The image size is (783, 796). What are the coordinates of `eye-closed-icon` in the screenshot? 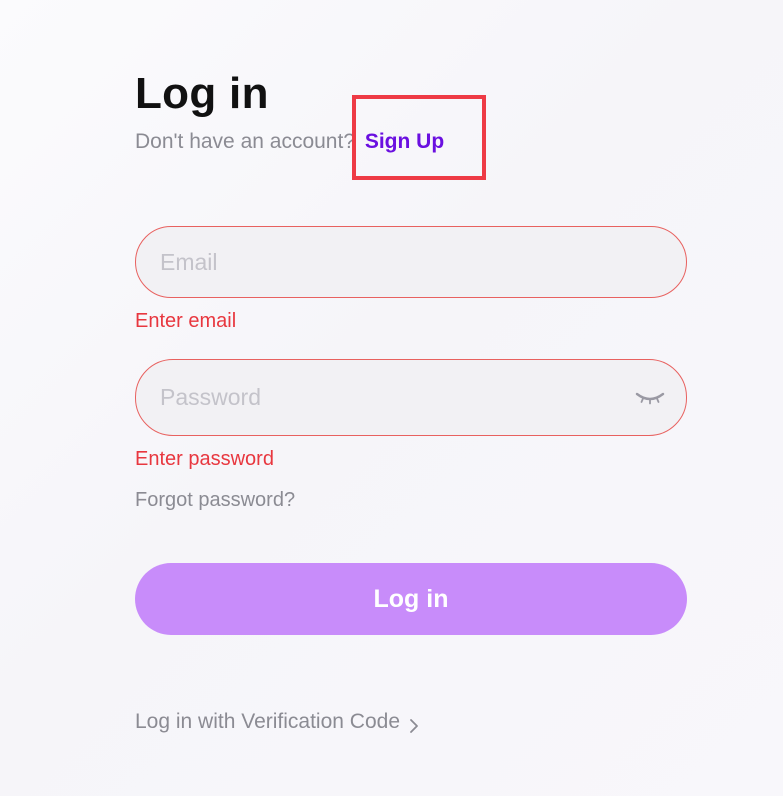 It's located at (650, 398).